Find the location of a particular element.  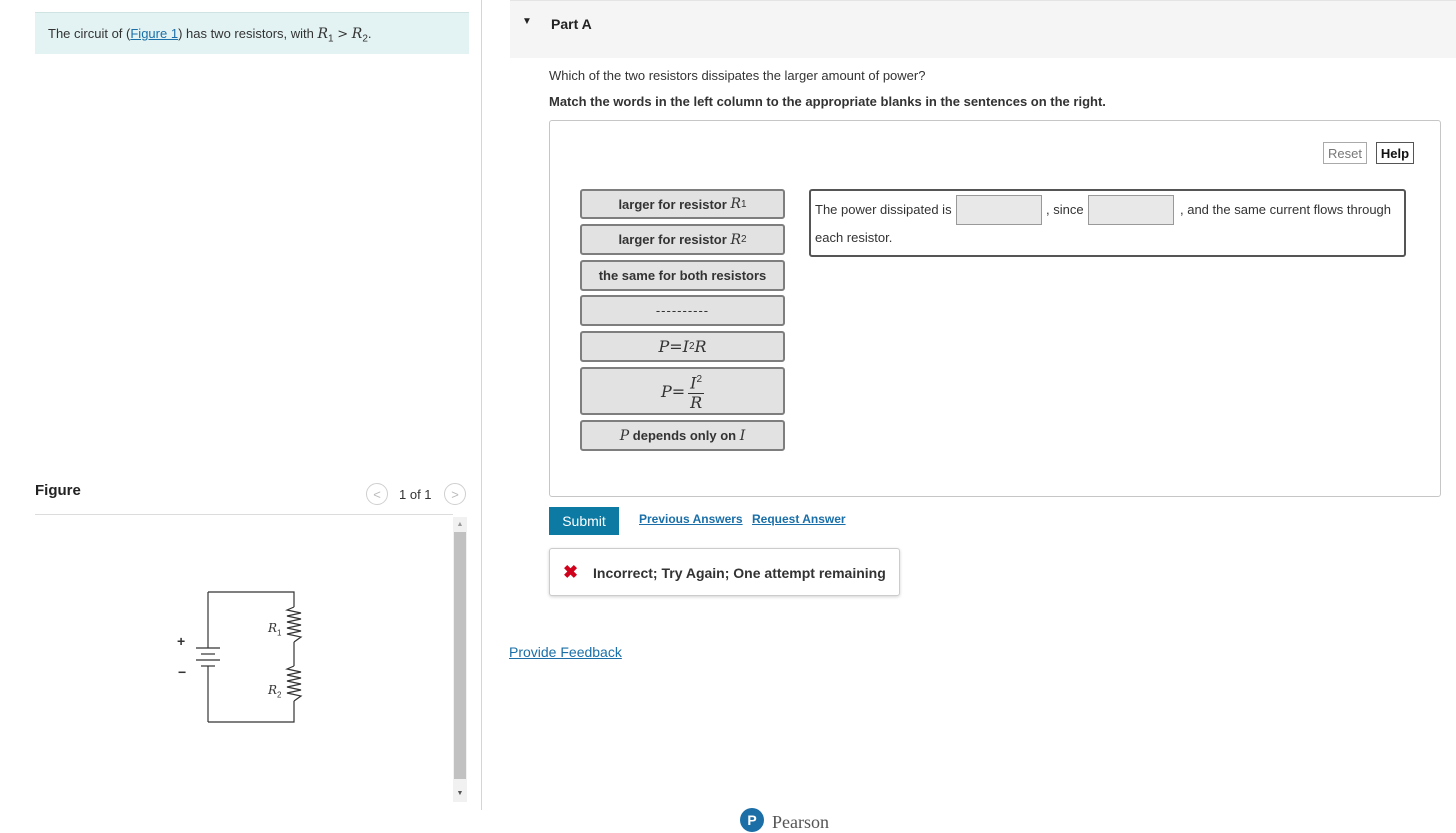

chip-i2overr-exp: 2 is located at coordinates (699, 380).